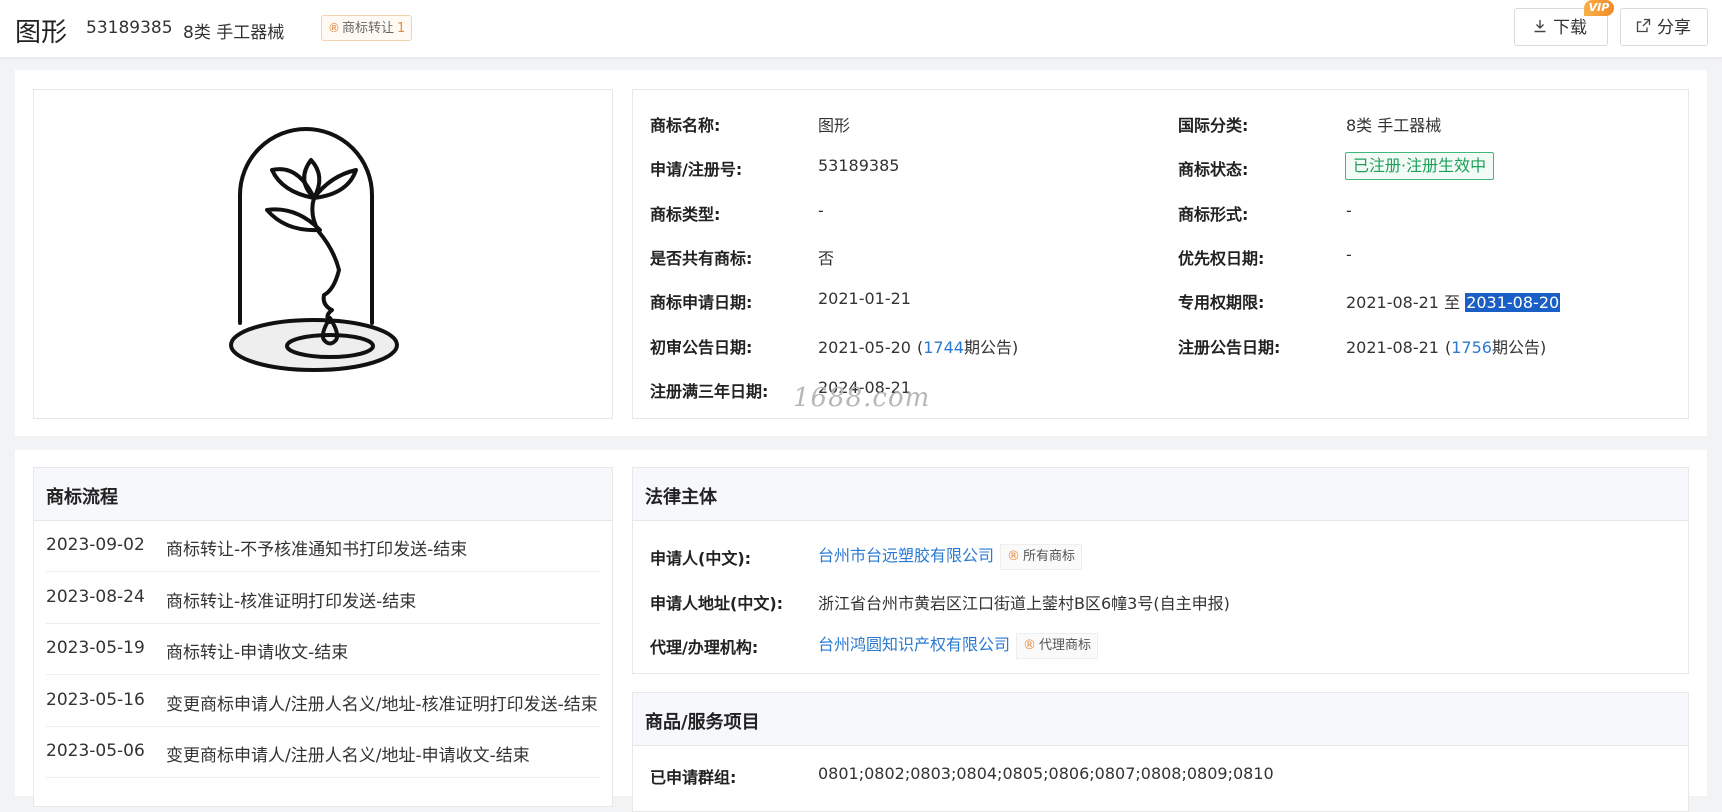  What do you see at coordinates (1349, 254) in the screenshot?
I see `priority-value: -` at bounding box center [1349, 254].